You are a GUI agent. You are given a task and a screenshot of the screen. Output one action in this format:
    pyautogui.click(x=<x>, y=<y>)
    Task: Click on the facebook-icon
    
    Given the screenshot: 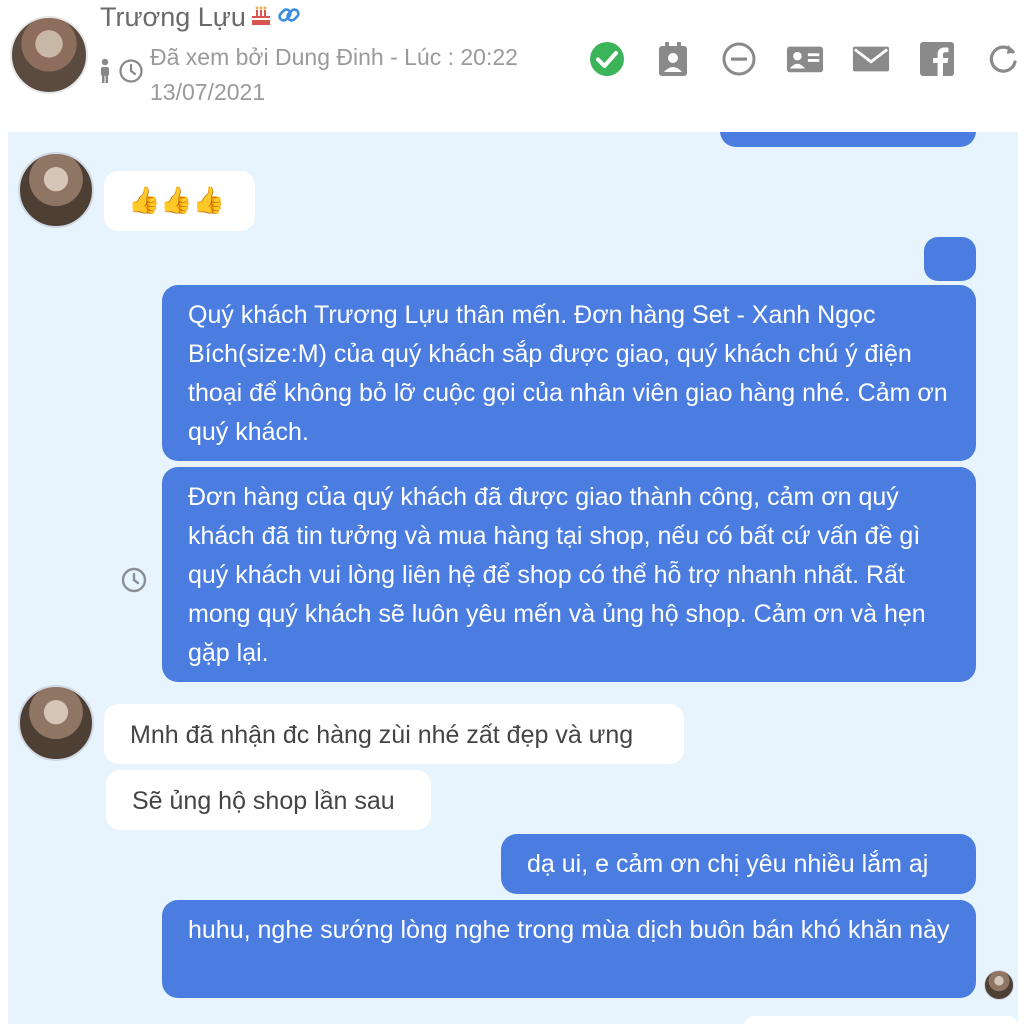 What is the action you would take?
    pyautogui.click(x=937, y=59)
    